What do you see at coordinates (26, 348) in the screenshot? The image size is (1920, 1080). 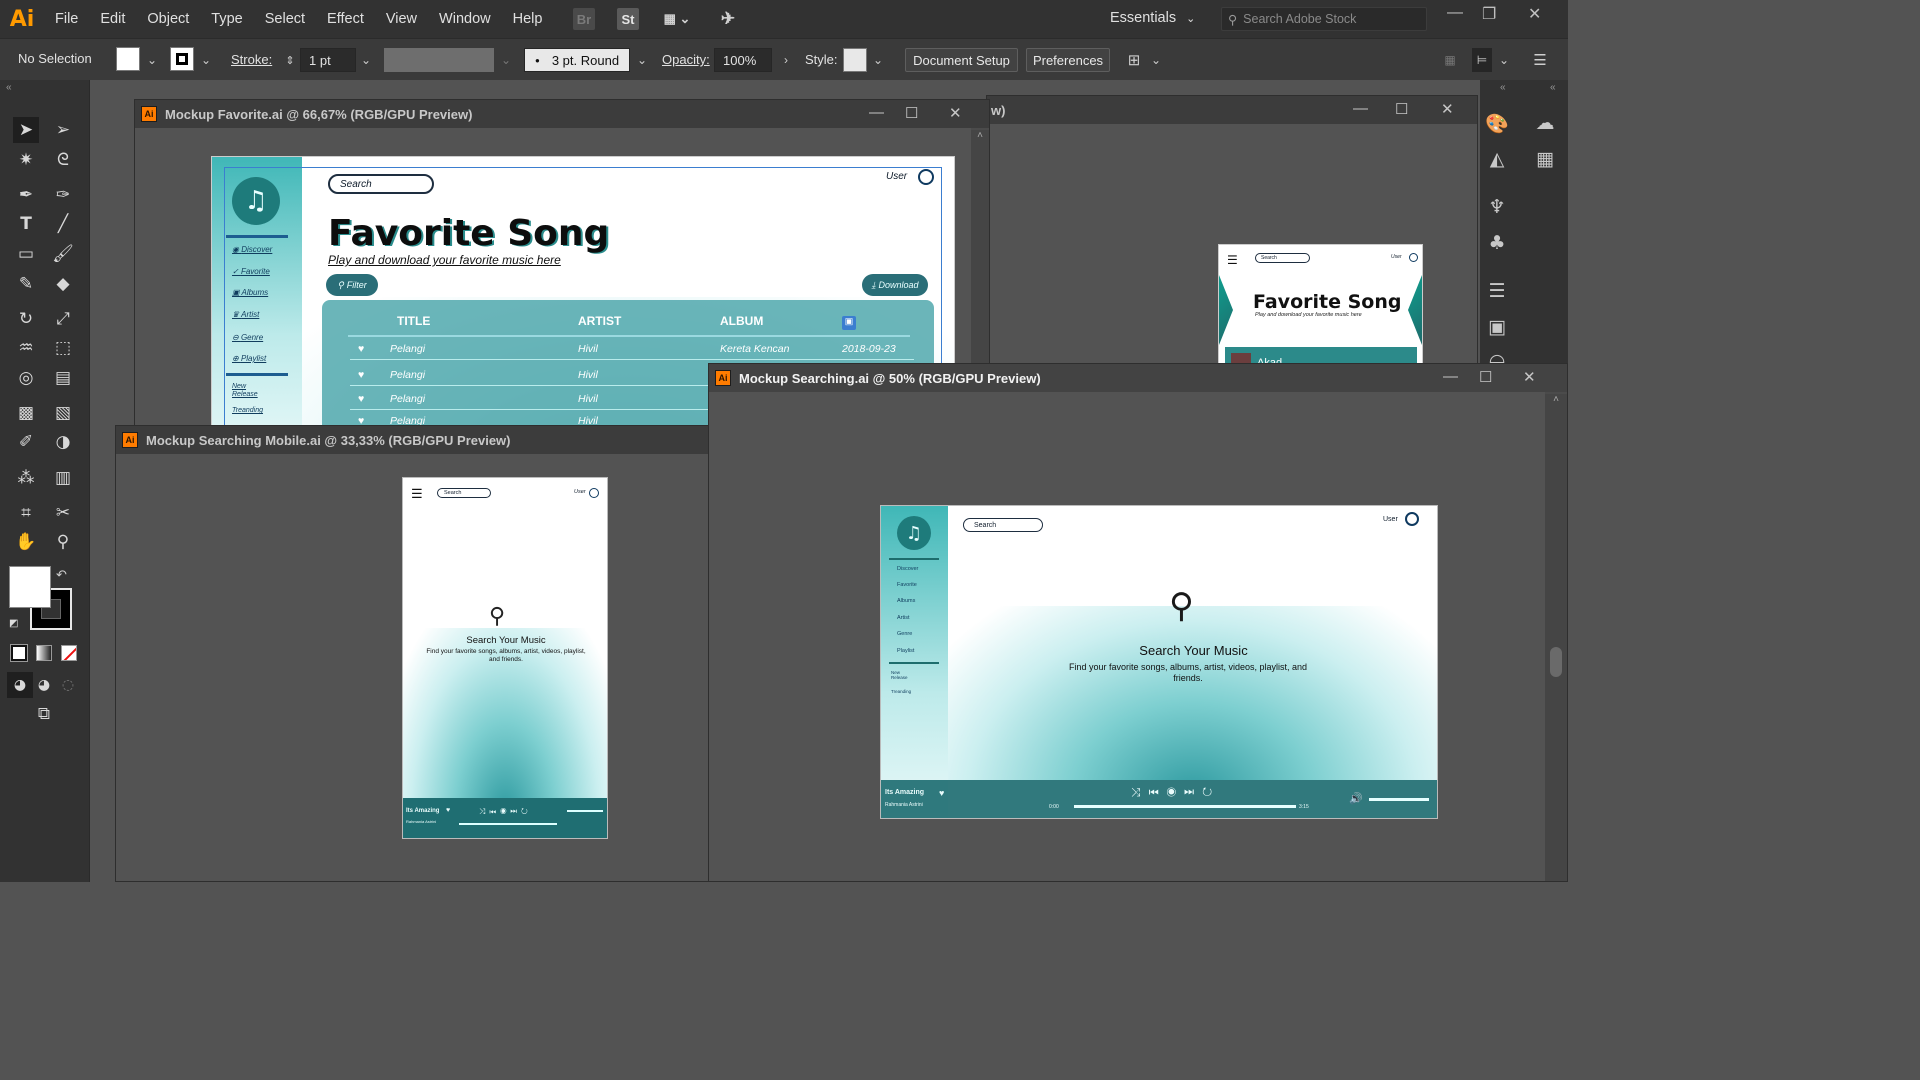 I see `warp-tool-icon: ♒` at bounding box center [26, 348].